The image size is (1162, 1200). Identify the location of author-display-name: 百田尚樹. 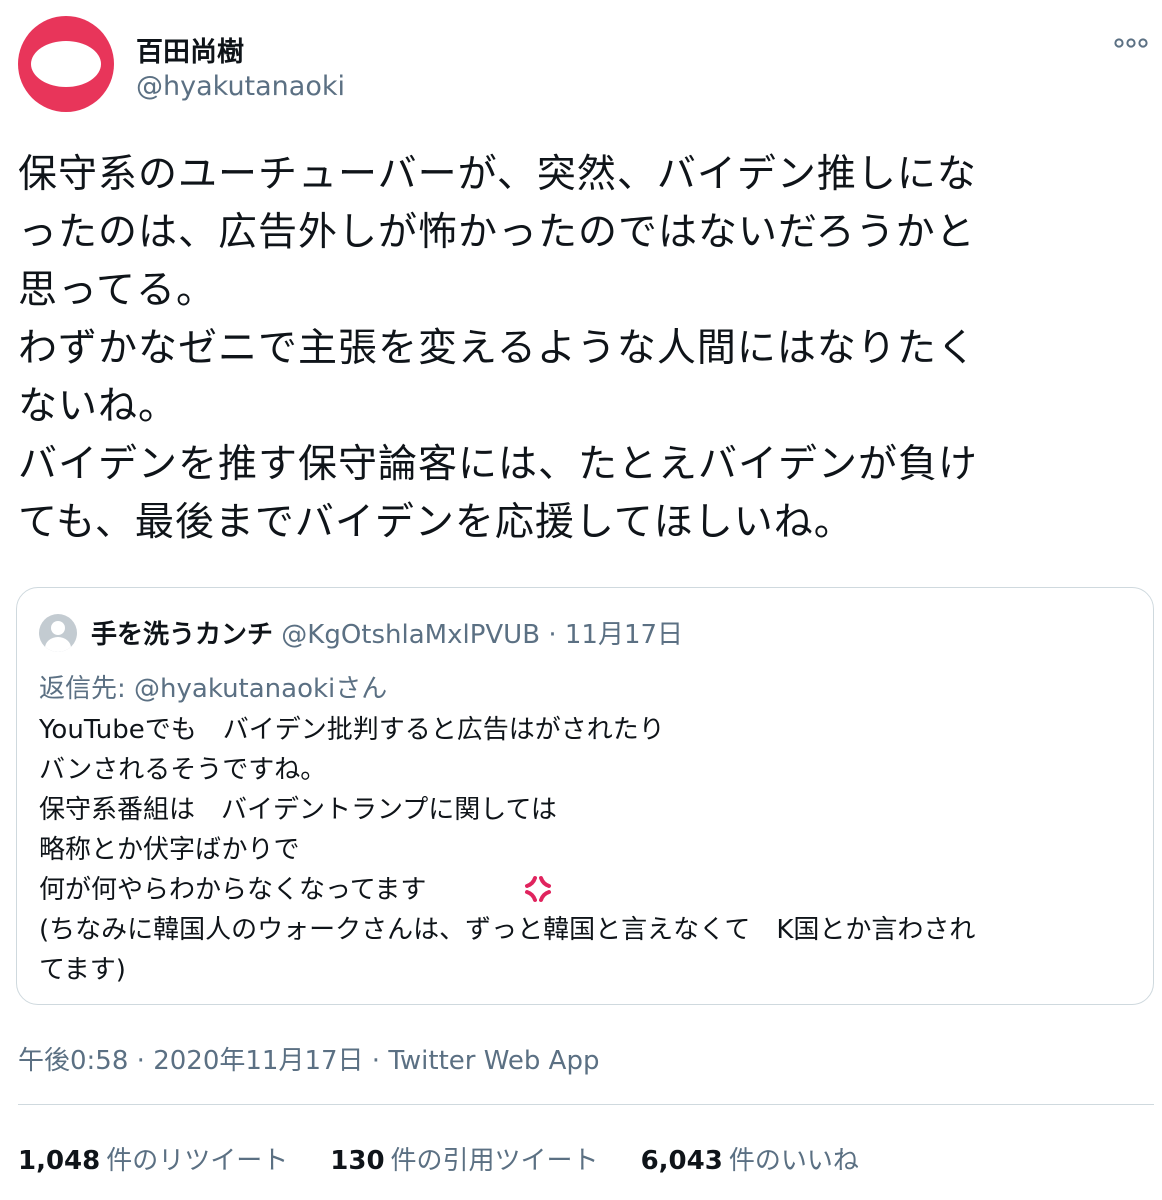
(190, 49).